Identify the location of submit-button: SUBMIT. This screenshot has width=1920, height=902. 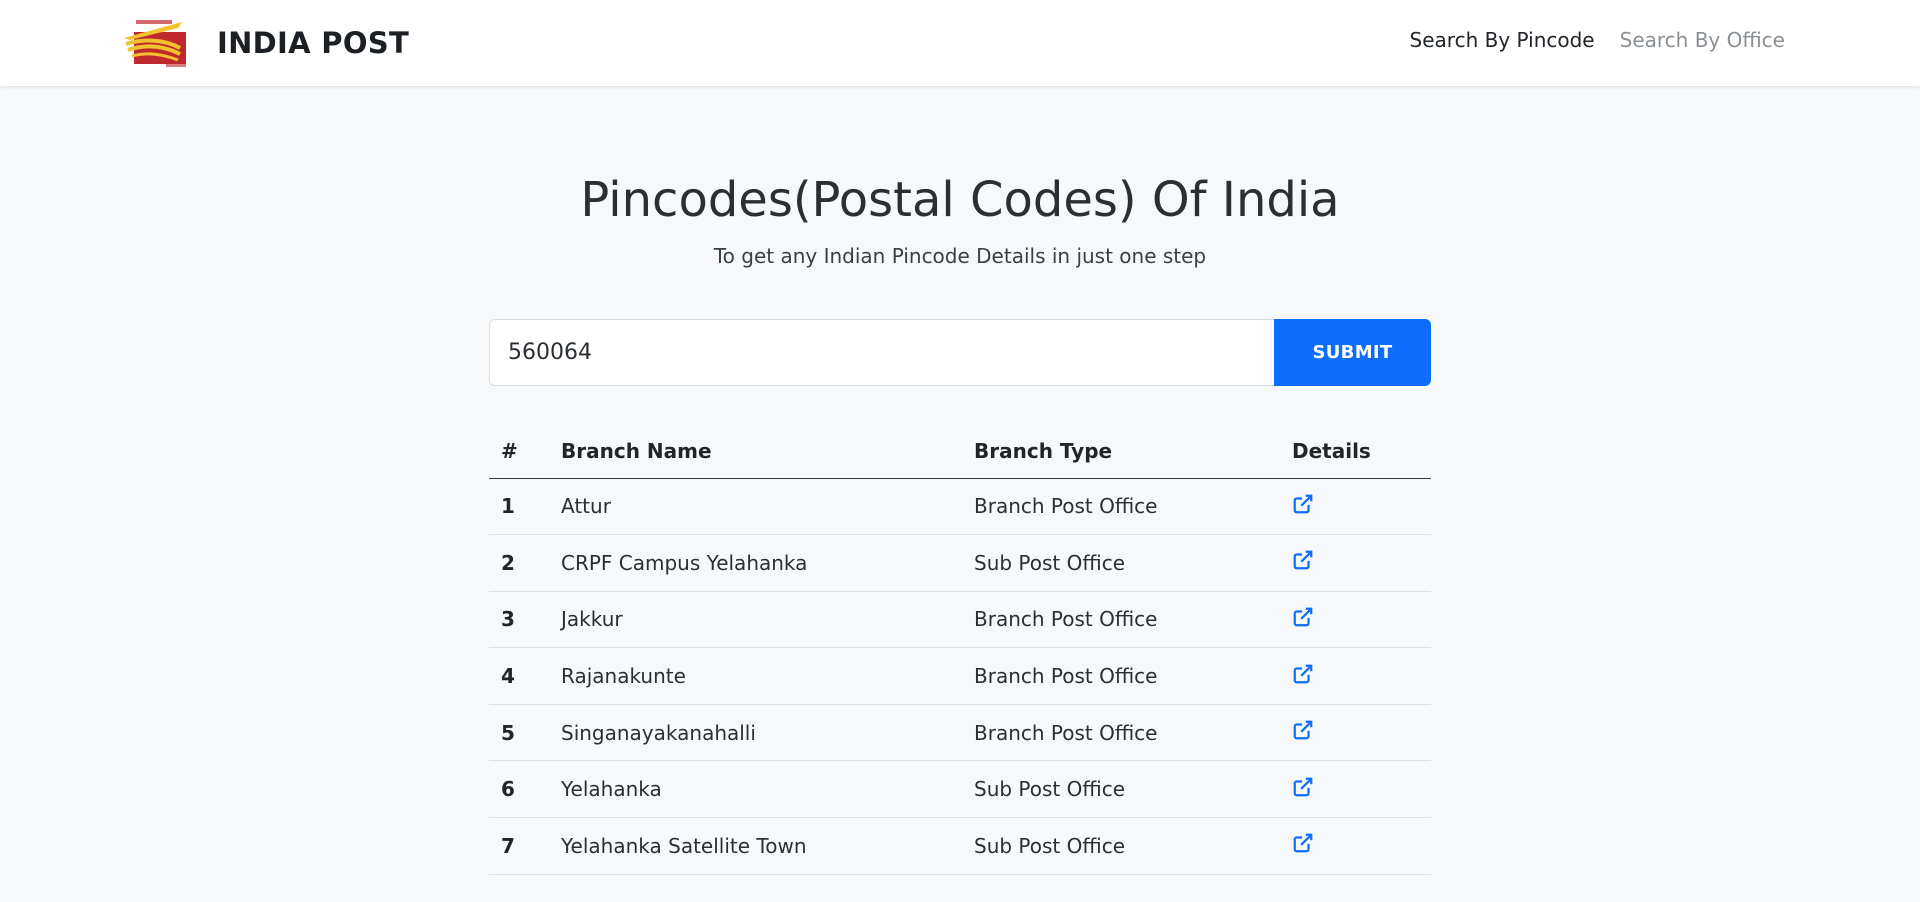
(1352, 352).